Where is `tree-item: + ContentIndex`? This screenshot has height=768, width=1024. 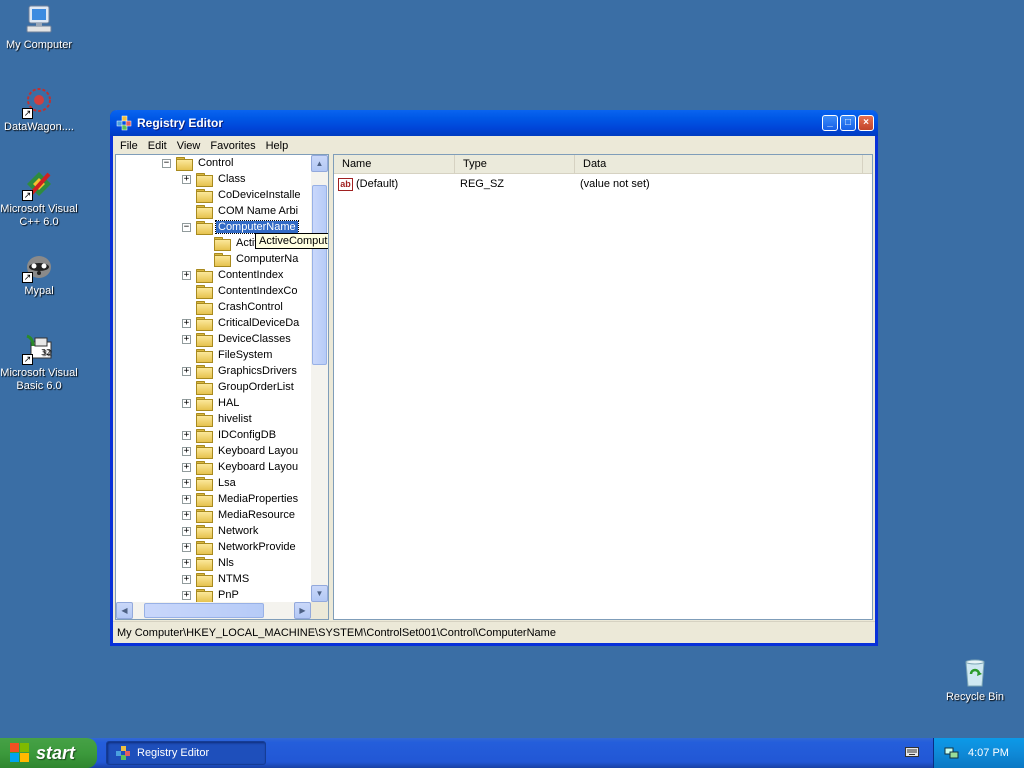 tree-item: + ContentIndex is located at coordinates (233, 275).